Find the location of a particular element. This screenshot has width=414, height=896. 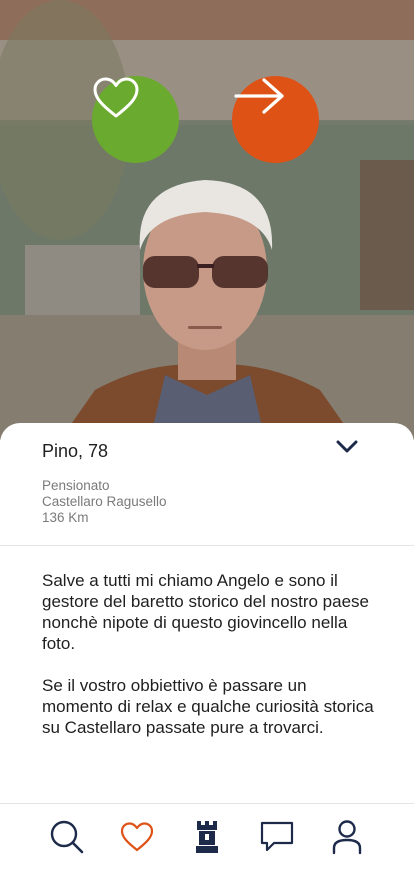

profile-meta: Pensionato Castellaro Ragusello 136 Km is located at coordinates (104, 502).